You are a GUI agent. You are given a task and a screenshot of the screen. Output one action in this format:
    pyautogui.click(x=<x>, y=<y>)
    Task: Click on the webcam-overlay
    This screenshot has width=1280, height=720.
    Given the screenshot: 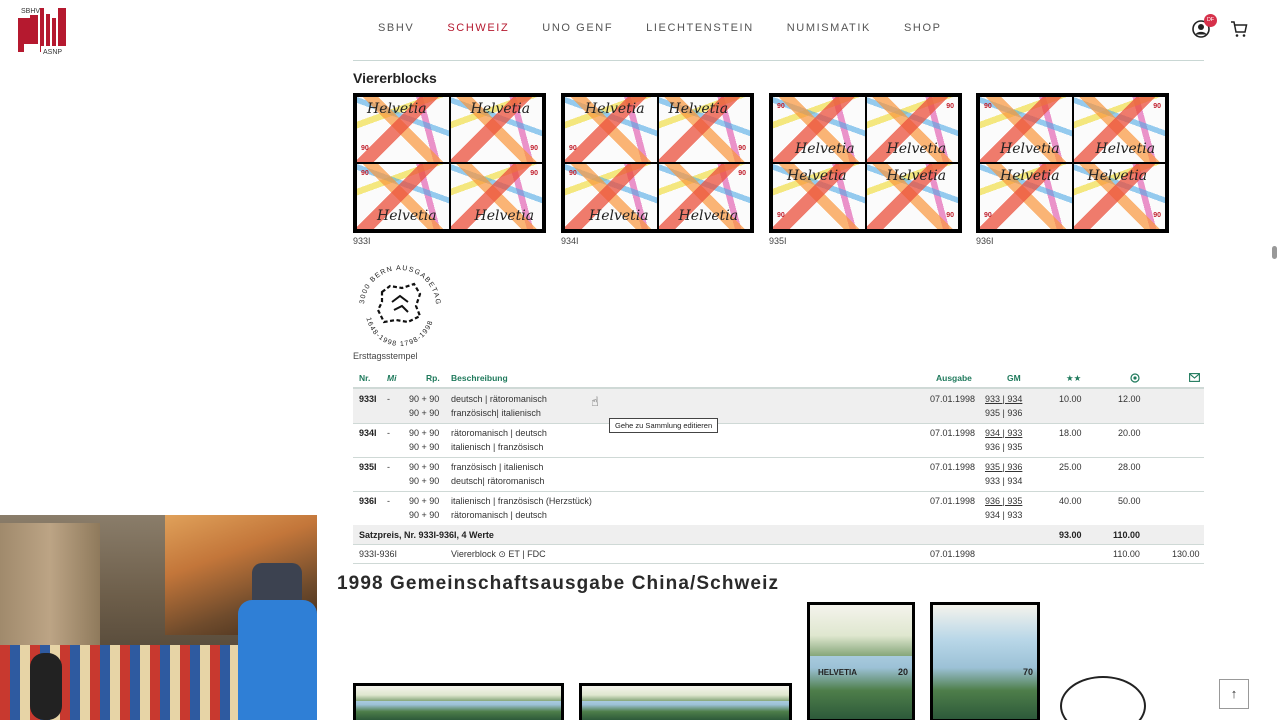 What is the action you would take?
    pyautogui.click(x=158, y=617)
    